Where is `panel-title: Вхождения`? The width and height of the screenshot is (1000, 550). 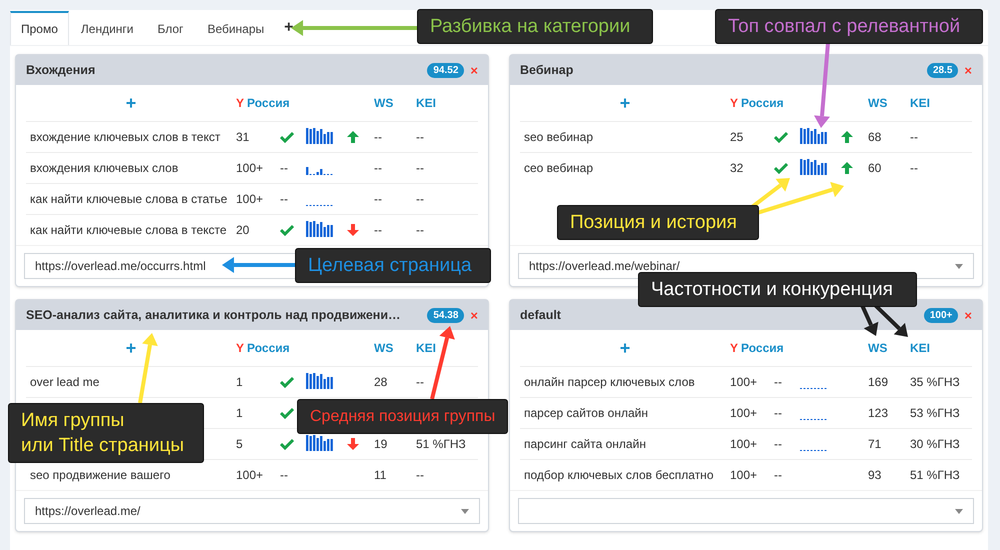
panel-title: Вхождения is located at coordinates (61, 70).